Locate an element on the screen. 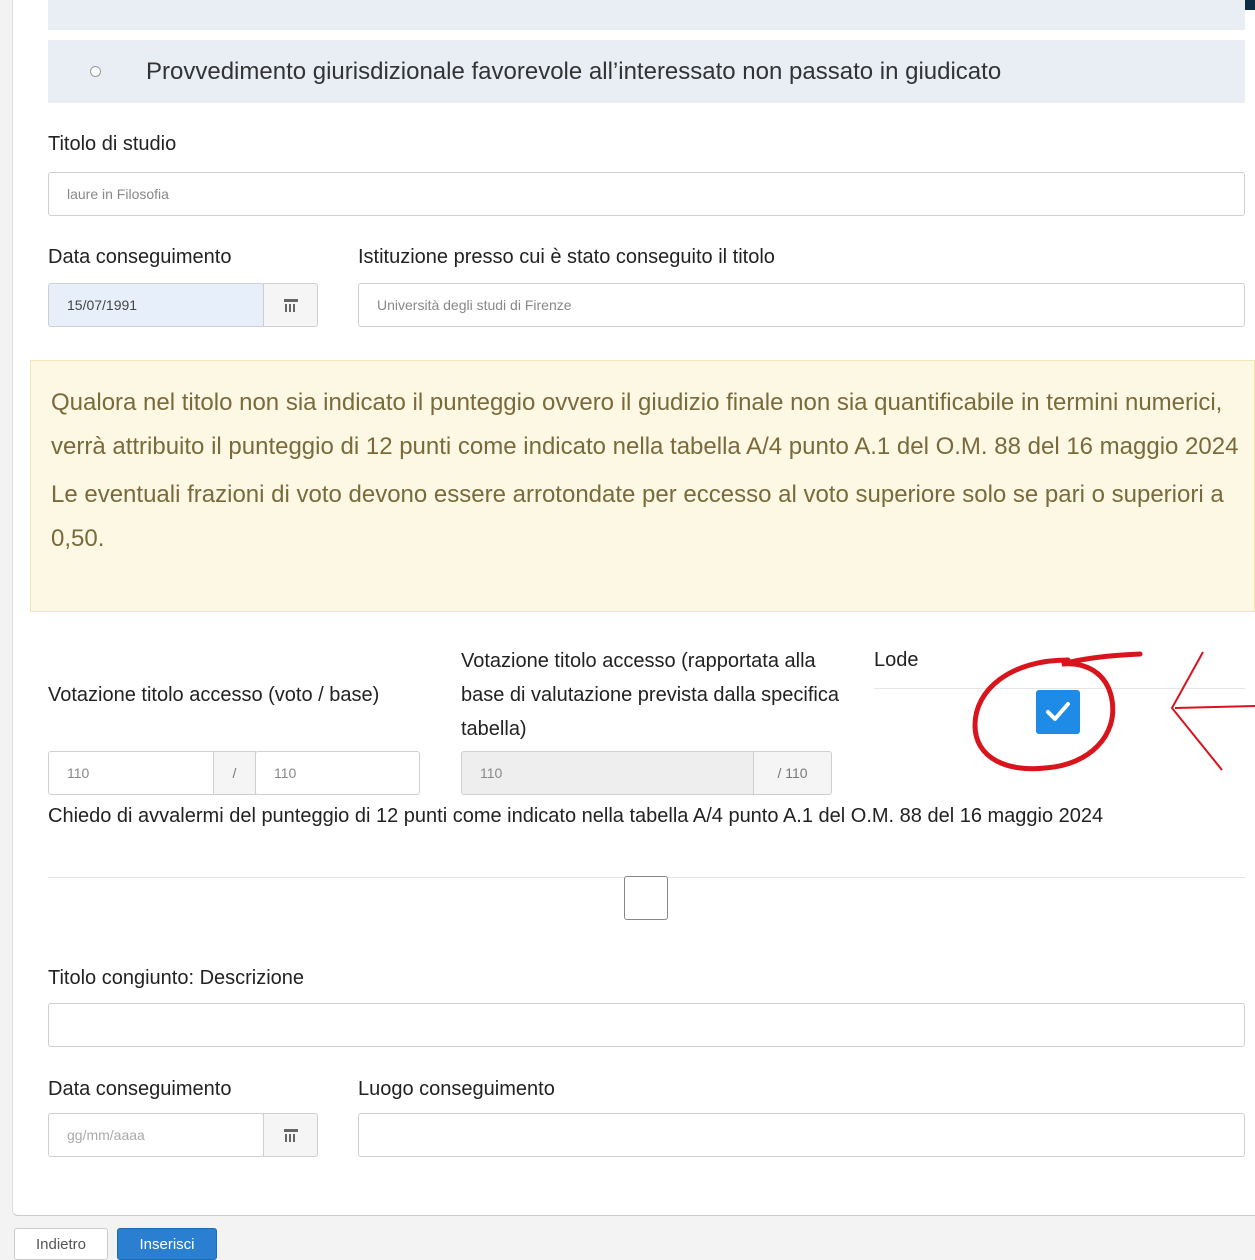 The image size is (1255, 1260). red-annotation is located at coordinates (1113, 711).